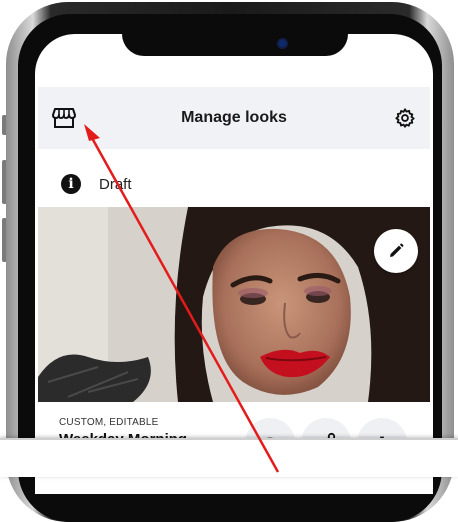 Image resolution: width=458 pixels, height=522 pixels. I want to click on info-icon: i, so click(71, 184).